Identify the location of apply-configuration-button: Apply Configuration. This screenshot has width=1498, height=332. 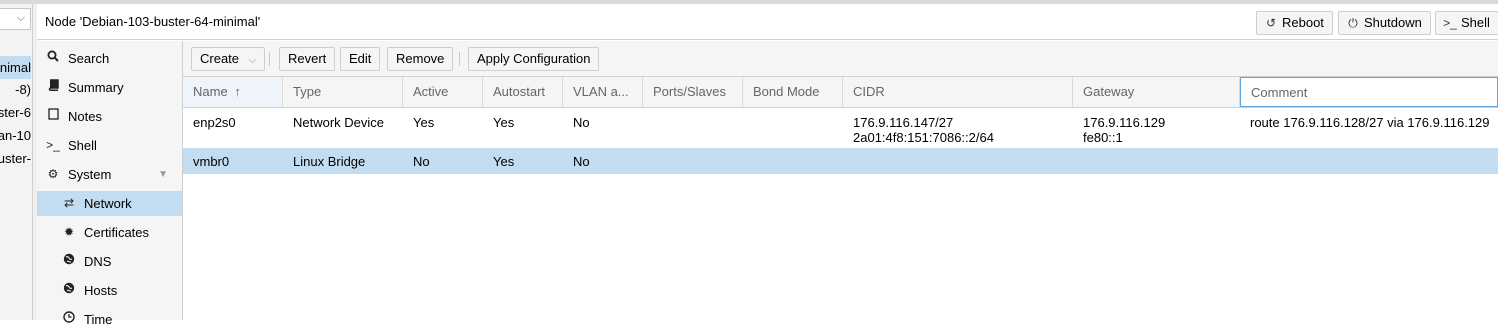
(534, 59).